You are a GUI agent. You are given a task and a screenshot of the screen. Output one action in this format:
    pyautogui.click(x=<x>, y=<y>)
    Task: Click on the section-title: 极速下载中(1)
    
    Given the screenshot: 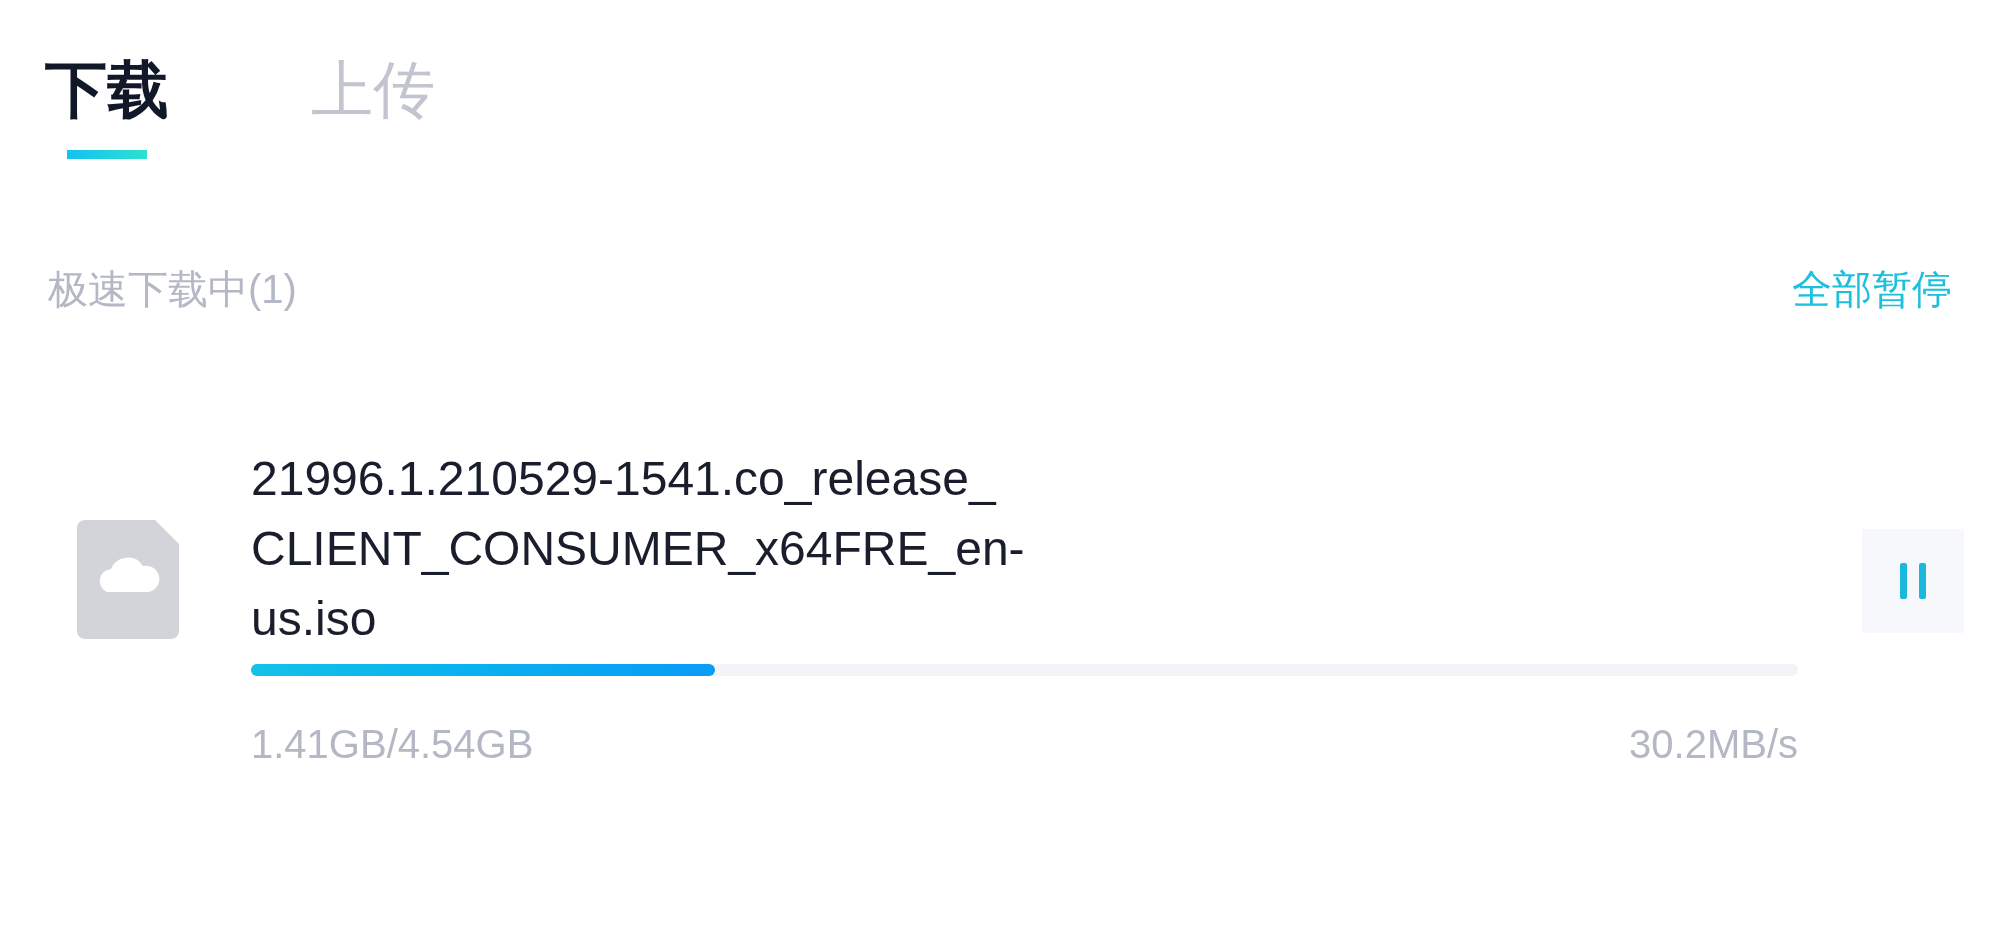 What is the action you would take?
    pyautogui.click(x=172, y=289)
    